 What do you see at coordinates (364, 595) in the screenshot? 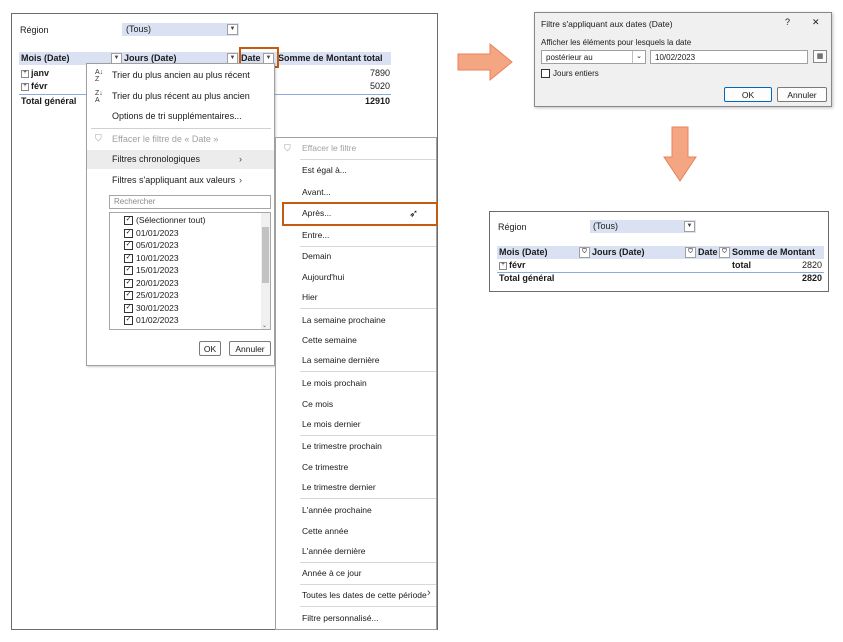
I see `submenu-item-all-dates-in-period: Toutes les dates de cette période` at bounding box center [364, 595].